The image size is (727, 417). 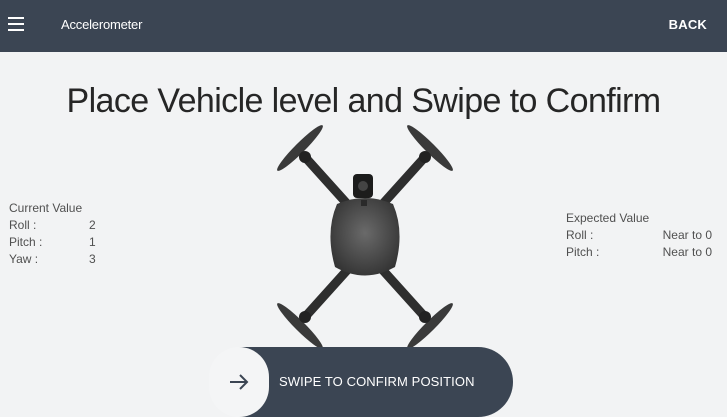 I want to click on current-yaw-label: Yaw :, so click(x=24, y=259).